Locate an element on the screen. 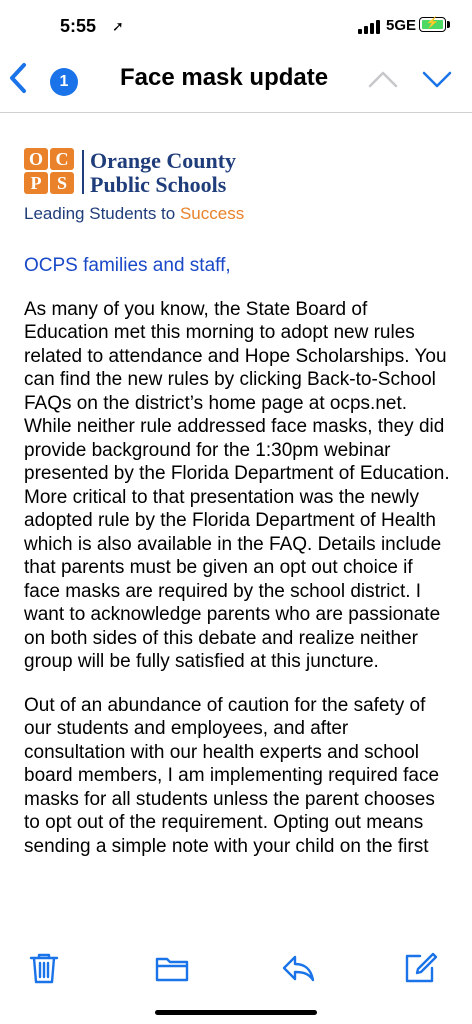 This screenshot has width=472, height=1024. tagline-accent: Success is located at coordinates (212, 213).